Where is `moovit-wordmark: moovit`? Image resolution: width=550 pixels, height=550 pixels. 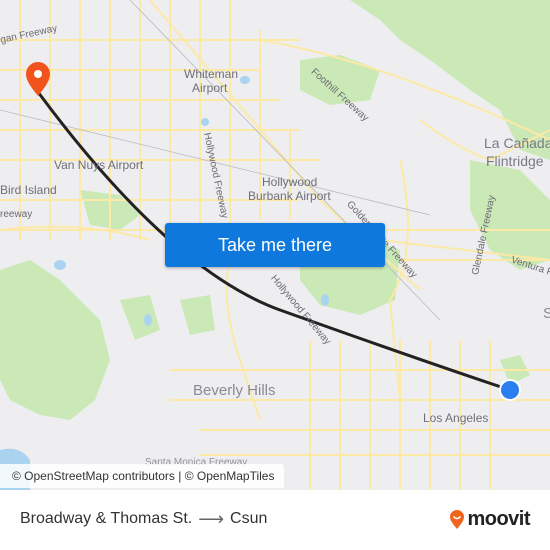
moovit-wordmark: moovit is located at coordinates (498, 519).